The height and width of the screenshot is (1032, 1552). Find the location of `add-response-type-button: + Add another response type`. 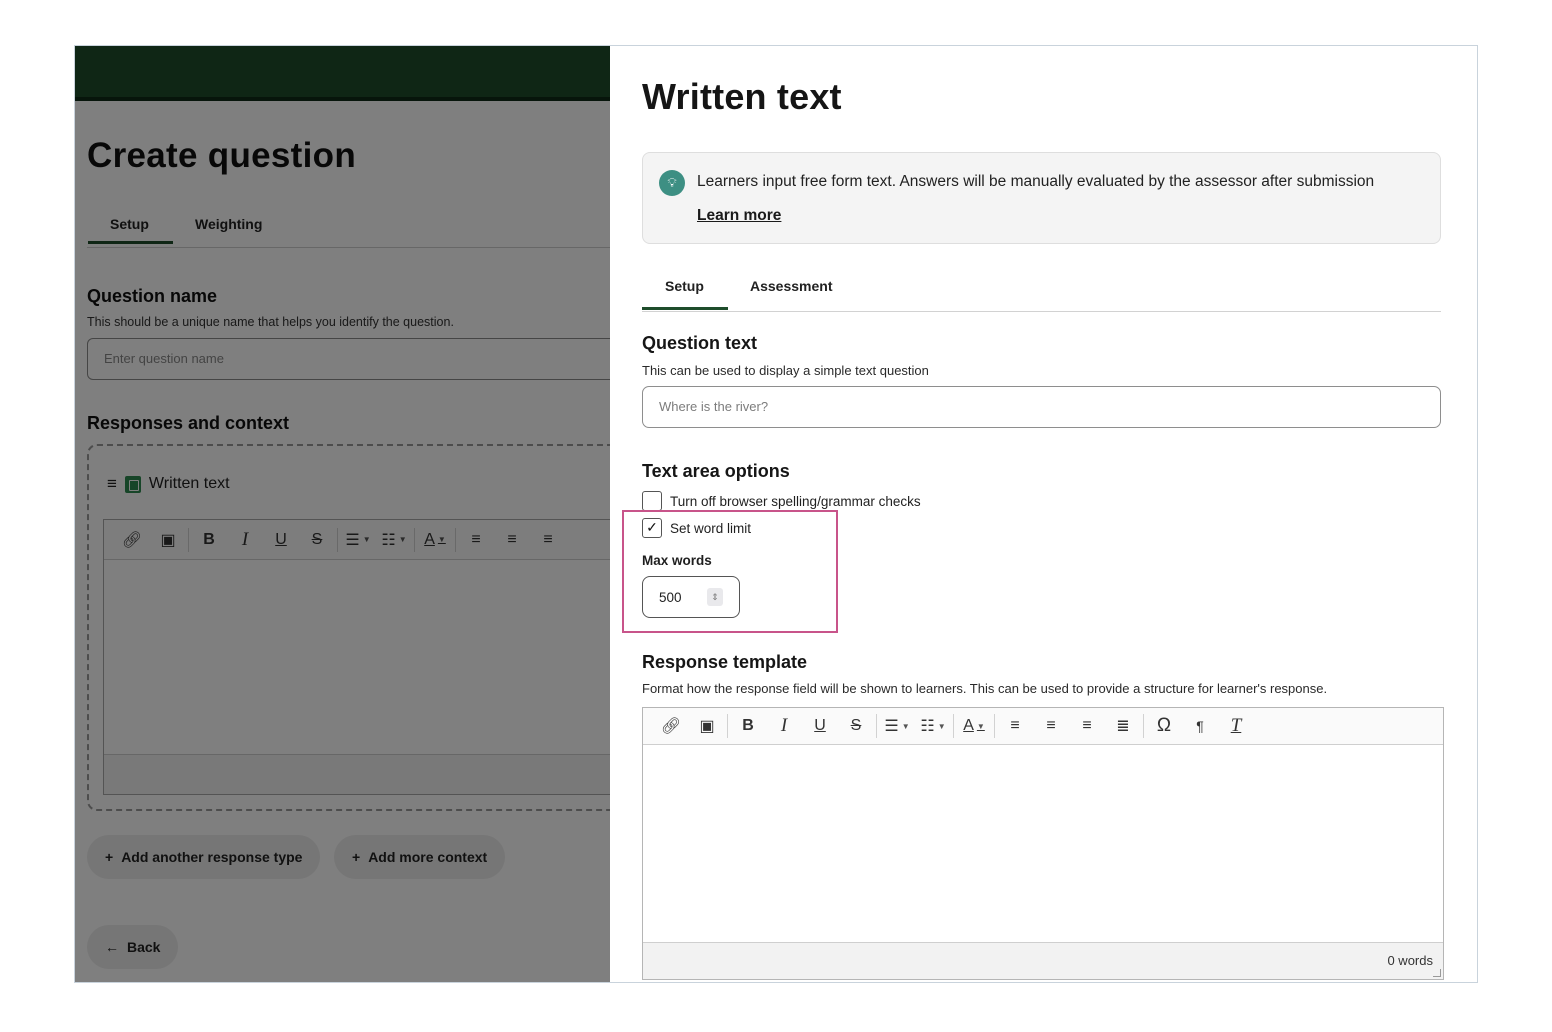

add-response-type-button: + Add another response type is located at coordinates (204, 857).